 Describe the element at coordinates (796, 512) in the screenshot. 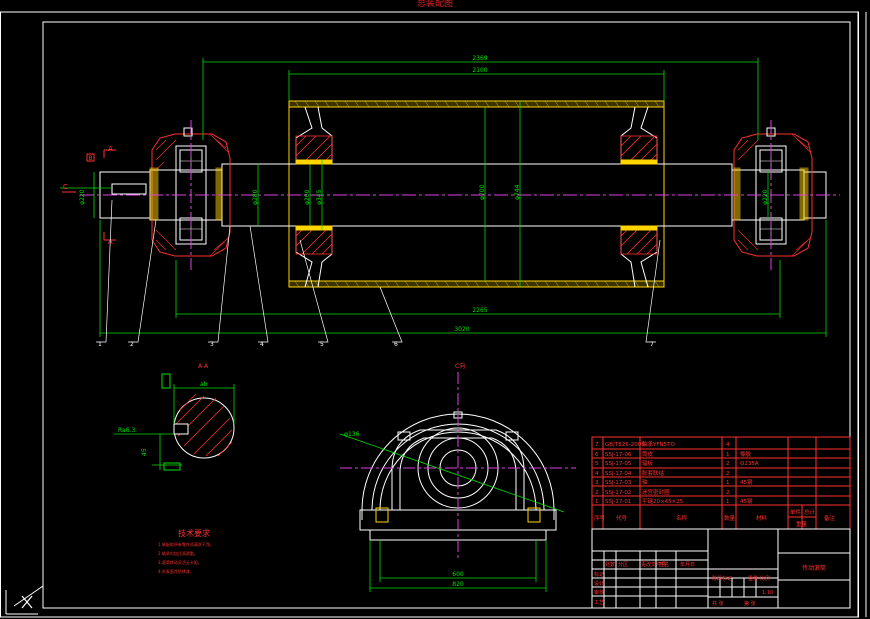

I see `header-unit-weight: 单件` at that location.